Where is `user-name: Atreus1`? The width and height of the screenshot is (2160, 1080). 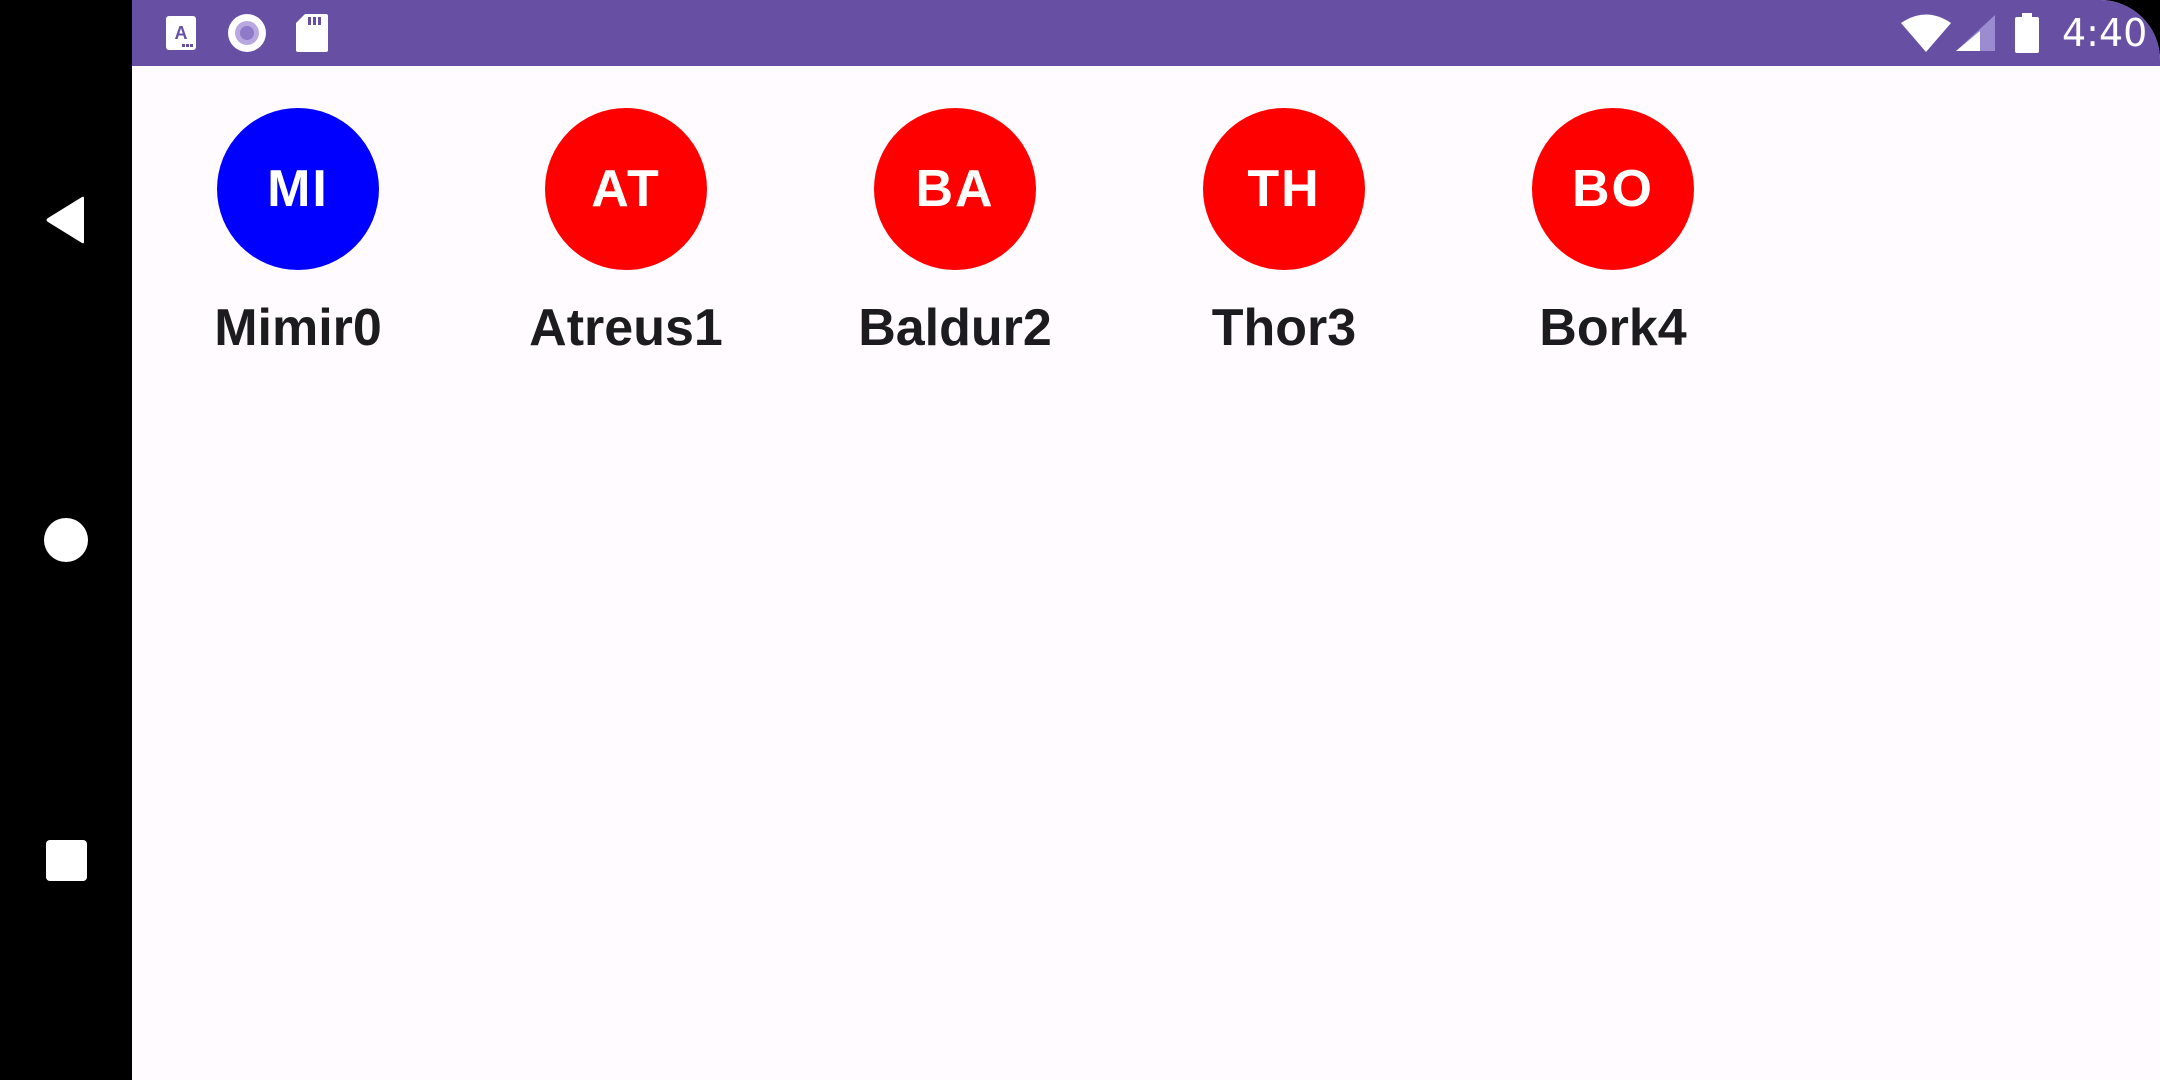
user-name: Atreus1 is located at coordinates (626, 328).